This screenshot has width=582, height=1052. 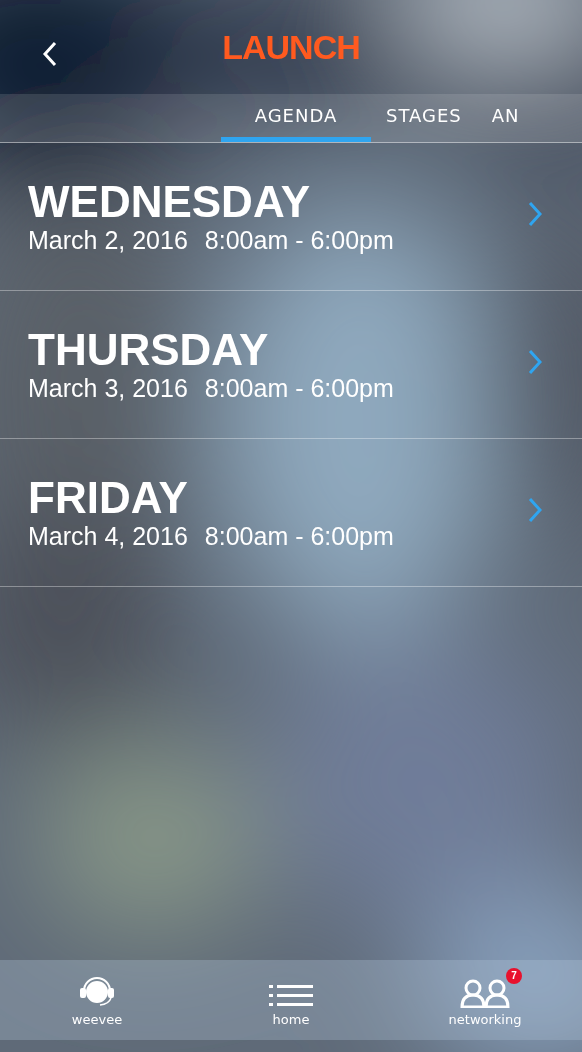 What do you see at coordinates (424, 118) in the screenshot?
I see `tab: STAGES` at bounding box center [424, 118].